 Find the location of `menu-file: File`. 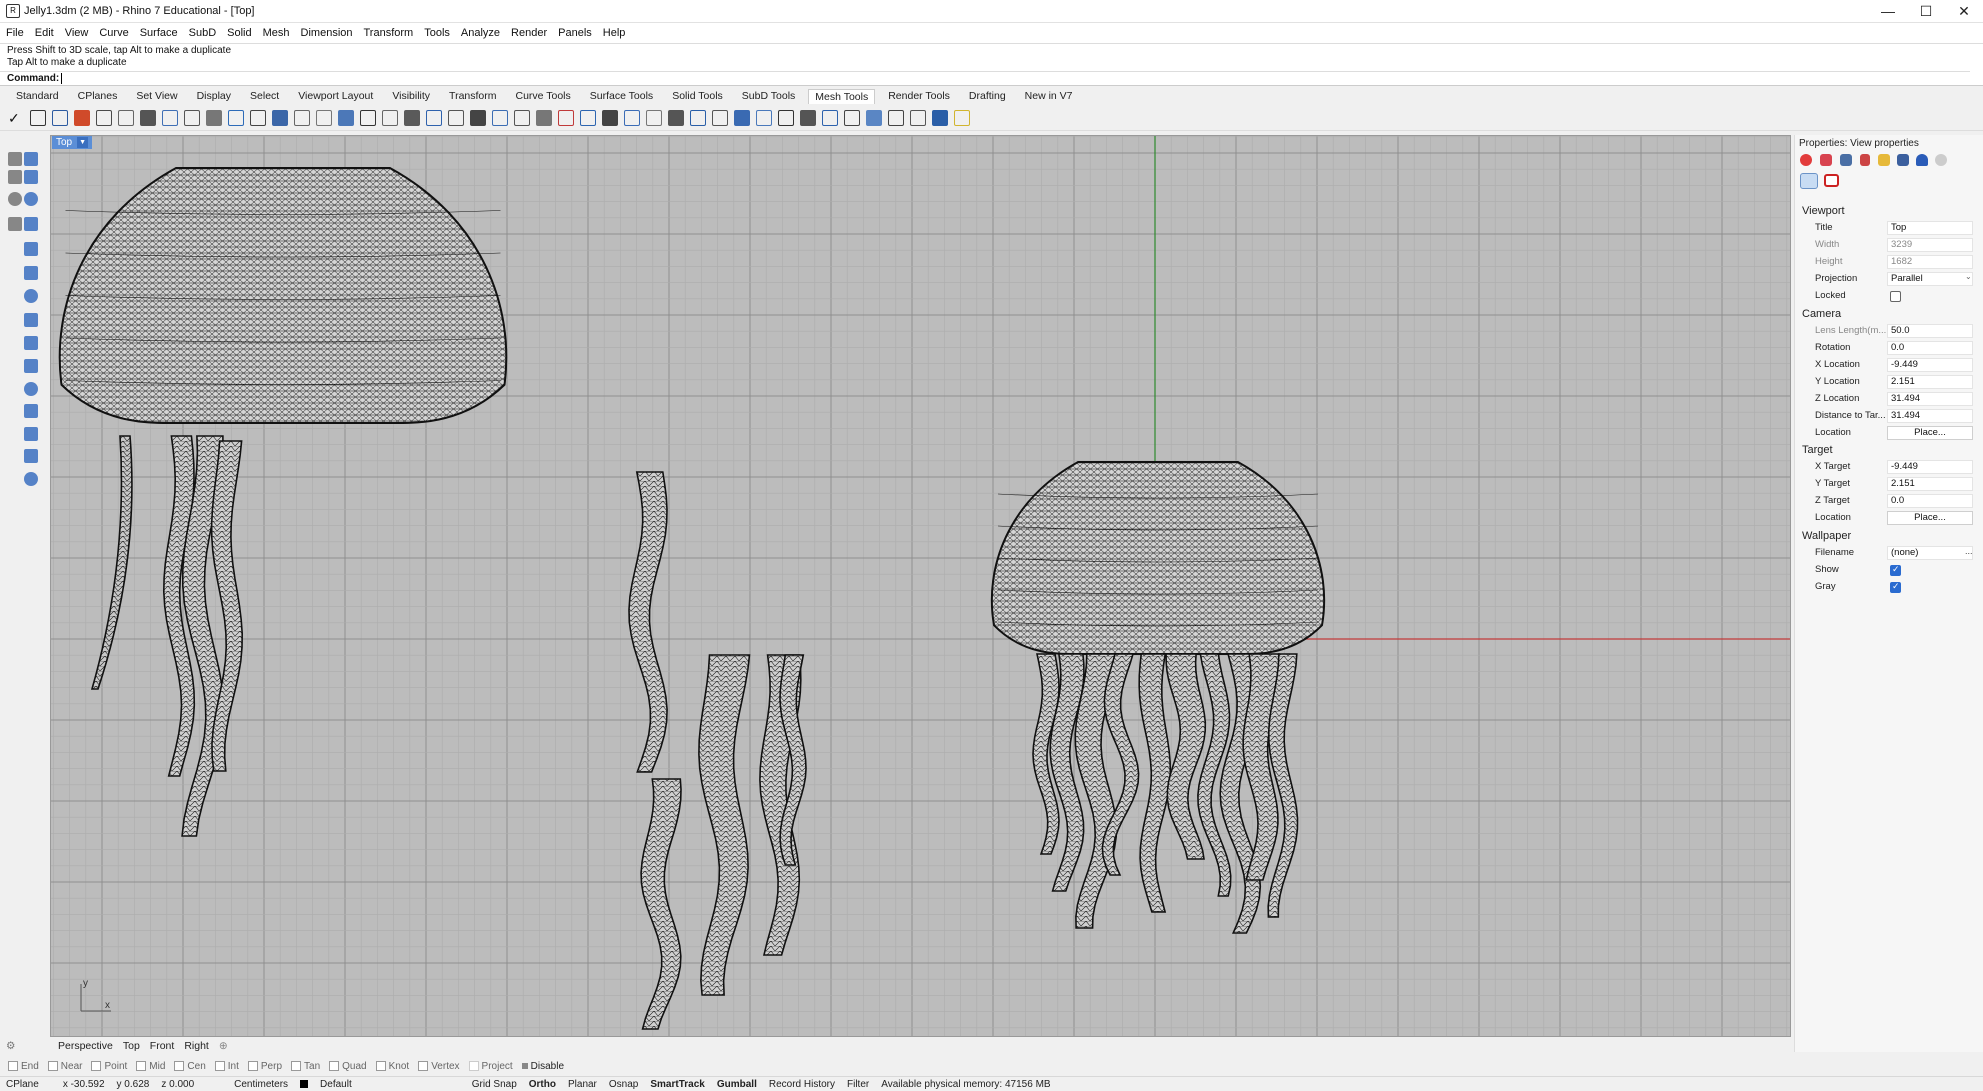

menu-file: File is located at coordinates (15, 33).